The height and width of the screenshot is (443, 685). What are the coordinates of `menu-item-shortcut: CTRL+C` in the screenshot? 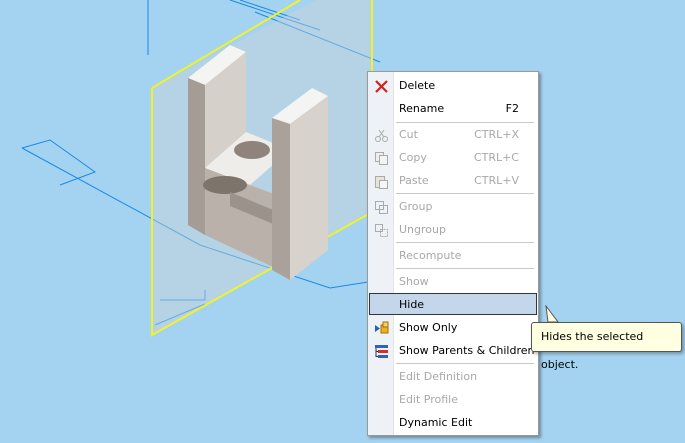 It's located at (496, 157).